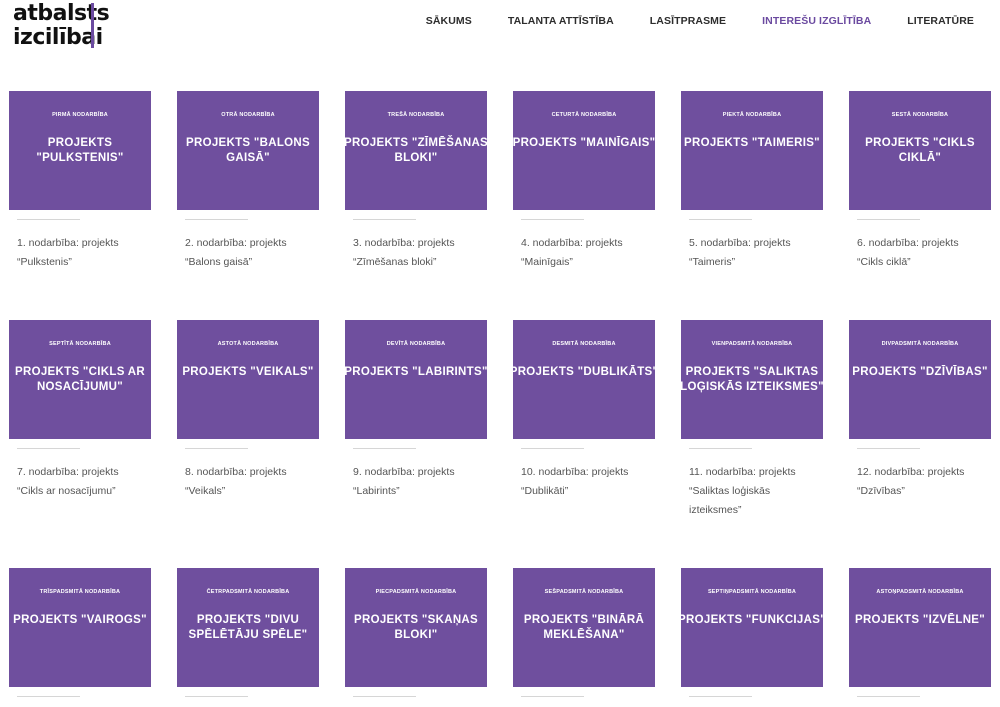  I want to click on lesson-tile-subtitle: DEVĪTĀ NODARBĪBA, so click(416, 344).